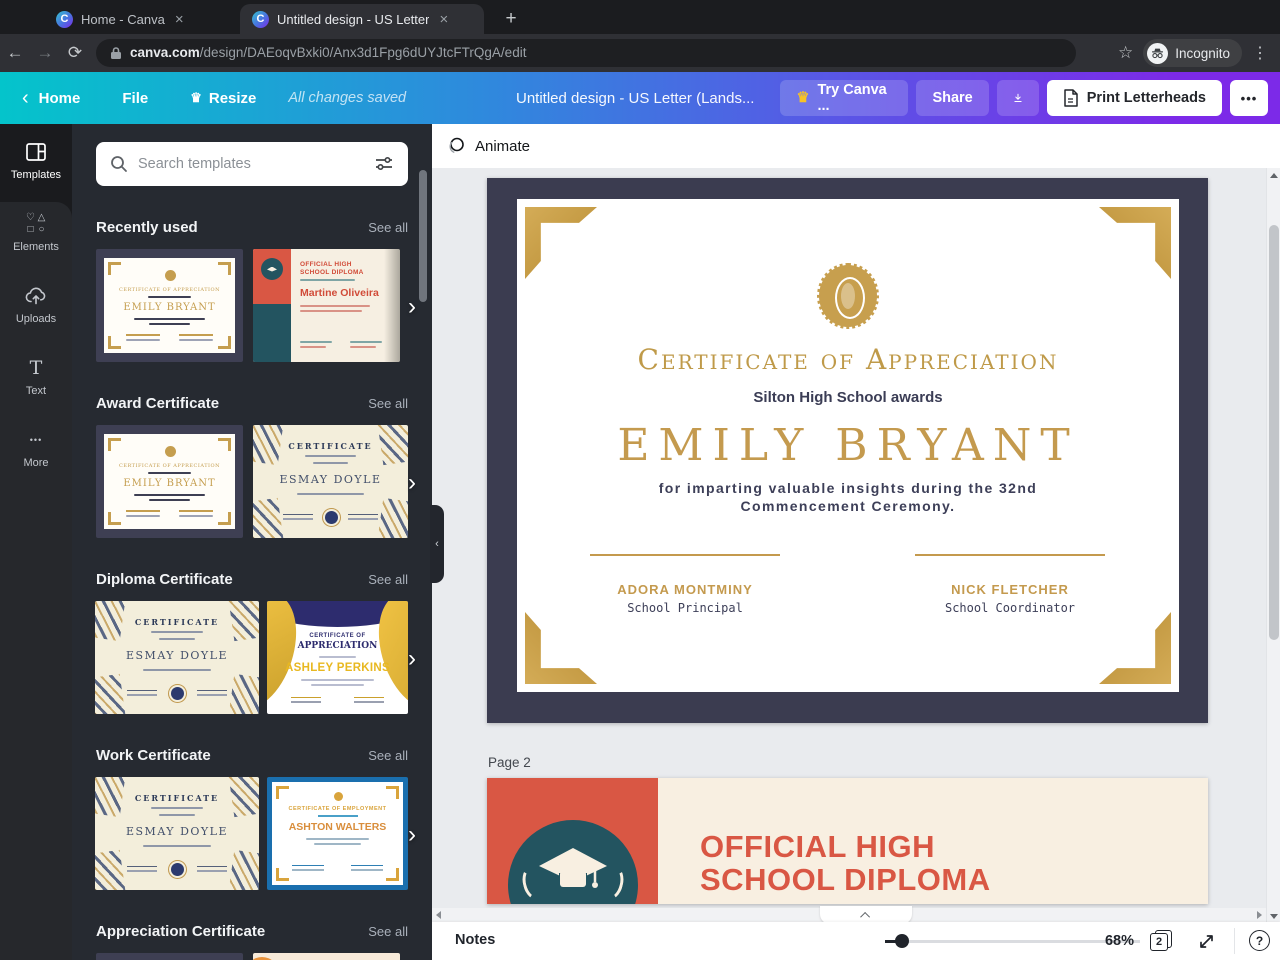  Describe the element at coordinates (1274, 432) in the screenshot. I see `vertical-scroll-thumb` at that location.